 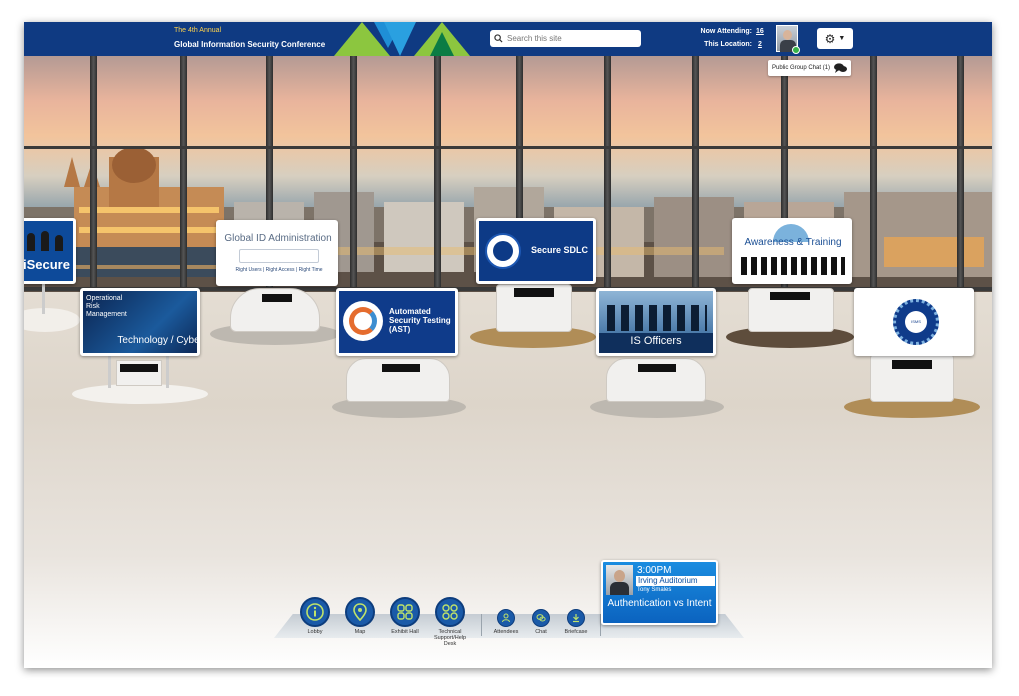 What do you see at coordinates (654, 590) in the screenshot?
I see `session-speaker: Tony Smales` at bounding box center [654, 590].